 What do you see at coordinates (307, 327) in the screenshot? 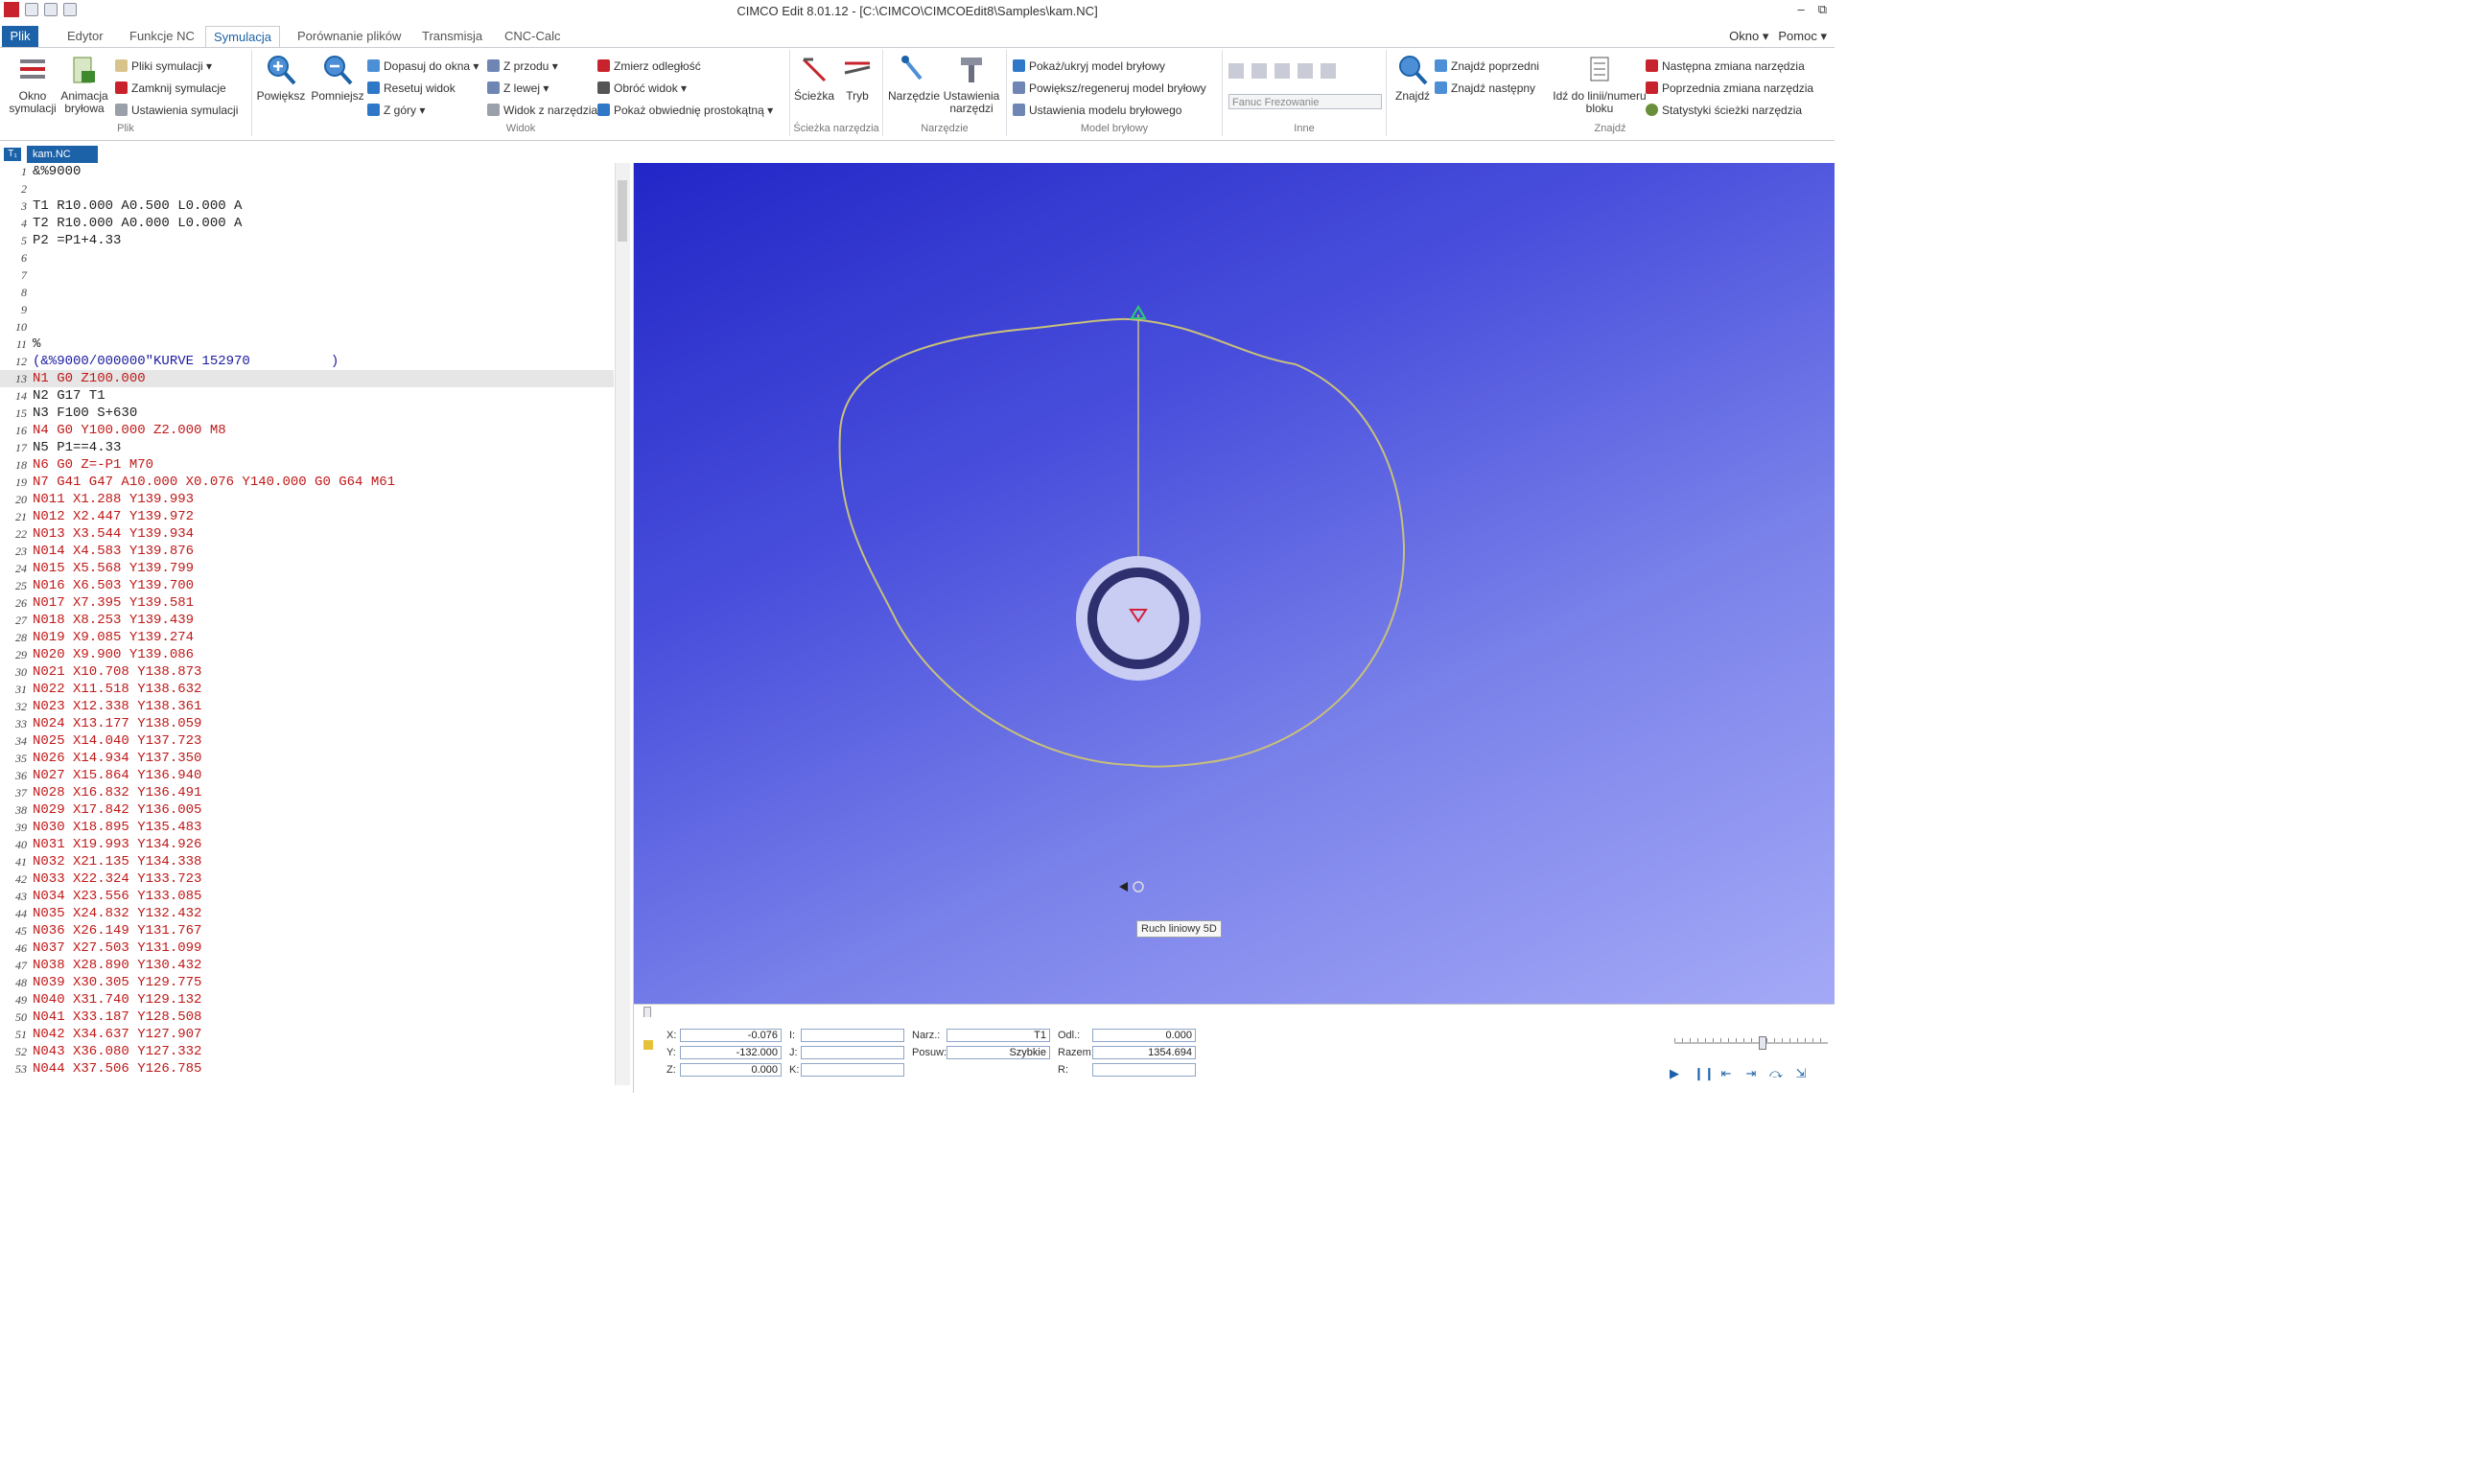
I see `code-line: 10` at bounding box center [307, 327].